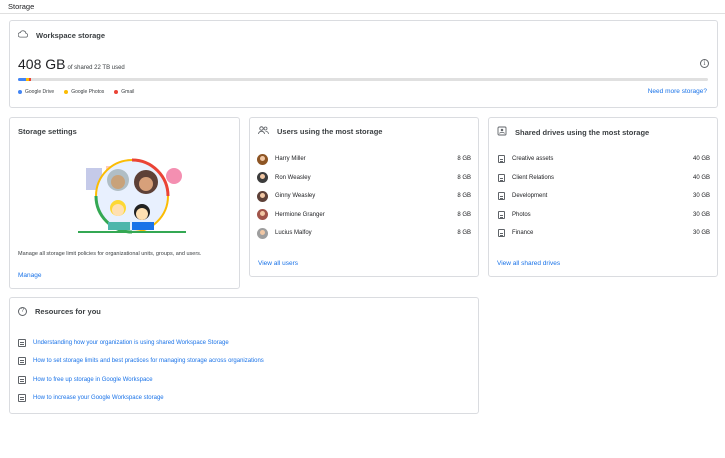 This screenshot has width=725, height=458. What do you see at coordinates (528, 263) in the screenshot?
I see `view-all-shared-drives-link: View all shared drives` at bounding box center [528, 263].